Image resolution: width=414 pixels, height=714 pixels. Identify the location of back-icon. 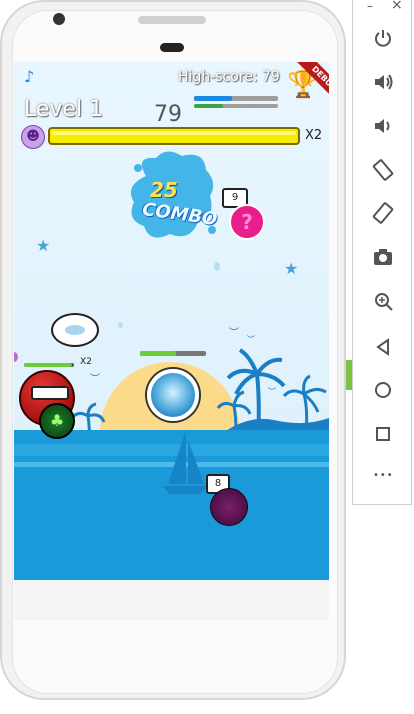
(383, 347).